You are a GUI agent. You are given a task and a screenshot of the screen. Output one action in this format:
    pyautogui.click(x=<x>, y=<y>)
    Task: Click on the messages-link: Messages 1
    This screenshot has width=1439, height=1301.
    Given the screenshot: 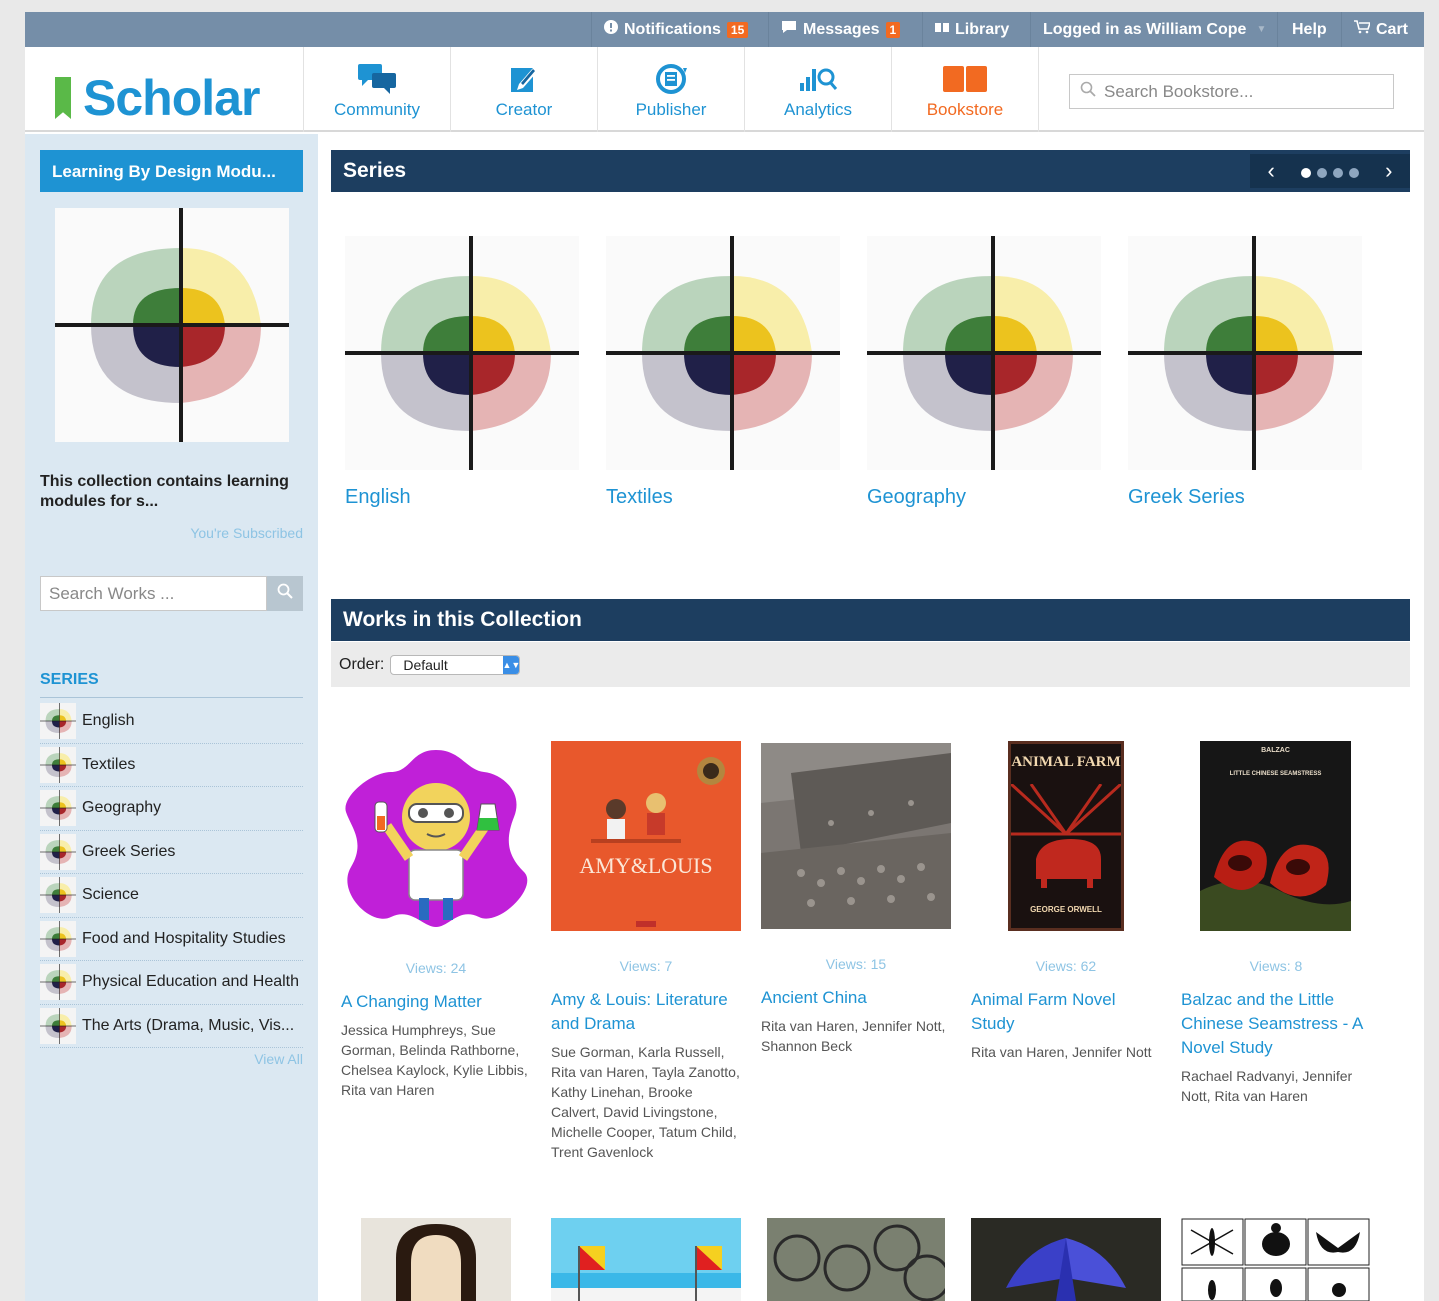 What is the action you would take?
    pyautogui.click(x=845, y=29)
    